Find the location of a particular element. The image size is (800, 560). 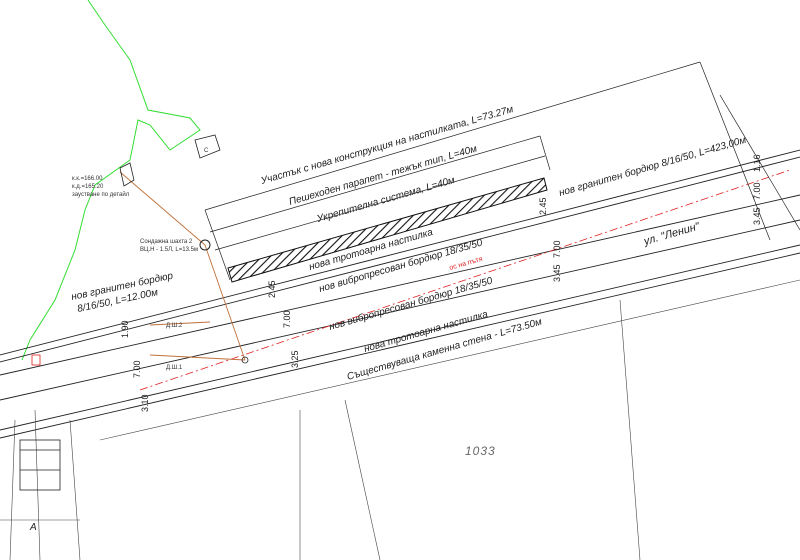

dim-245-left: 2.45 is located at coordinates (272, 289).